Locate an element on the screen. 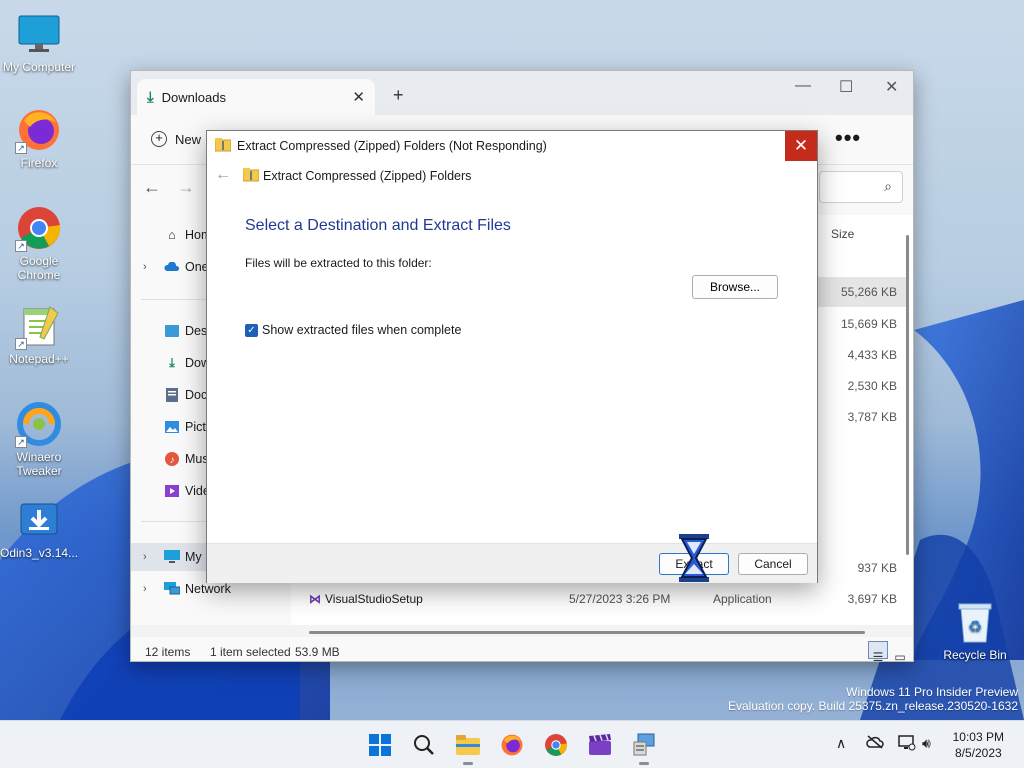 Image resolution: width=1024 pixels, height=768 pixels. archive-tool-taskbar-button is located at coordinates (644, 748).